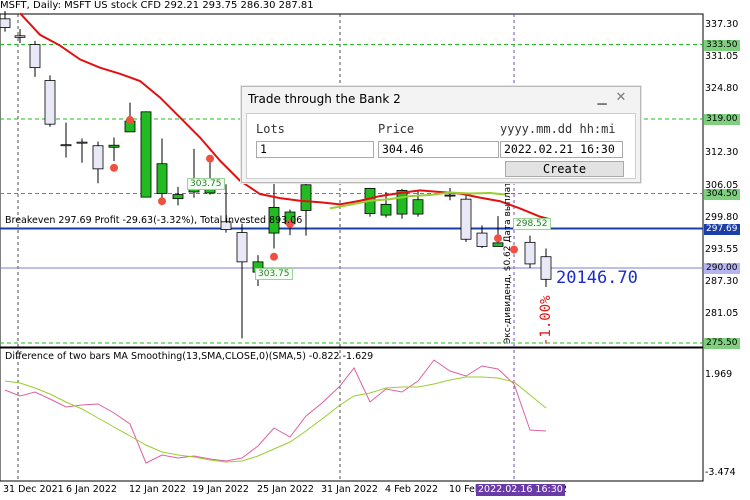  What do you see at coordinates (157, 489) in the screenshot?
I see `date-tick: 12 Jan 2022` at bounding box center [157, 489].